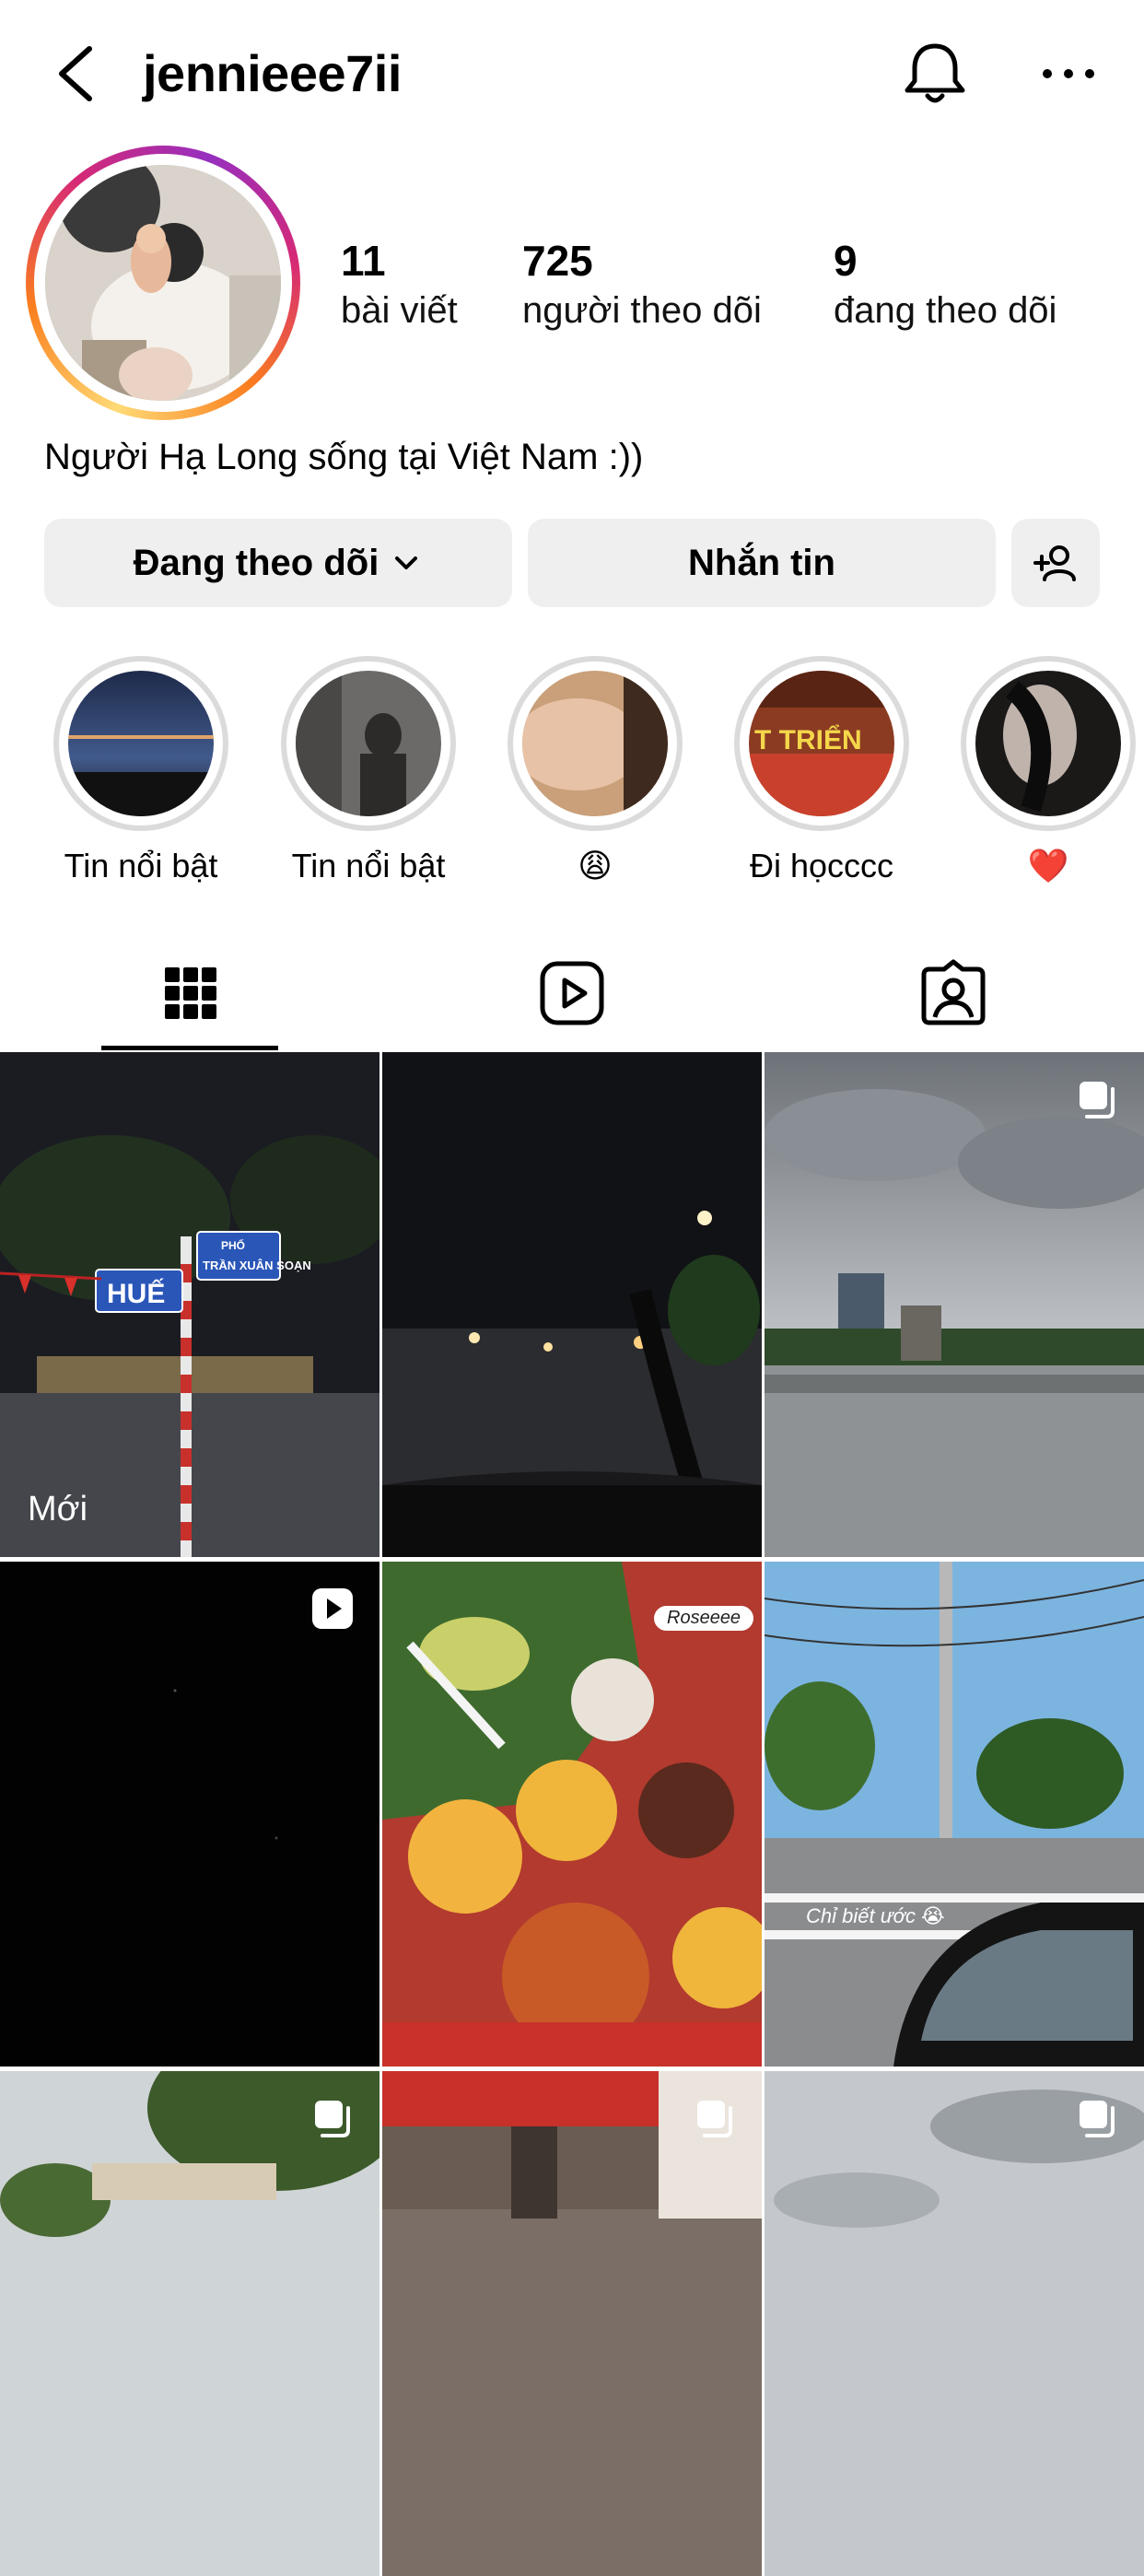  Describe the element at coordinates (189, 1304) in the screenshot. I see `post-thumbnail: PHỐ TRẦN XUÂN SOẠN HUẾ Mới` at that location.